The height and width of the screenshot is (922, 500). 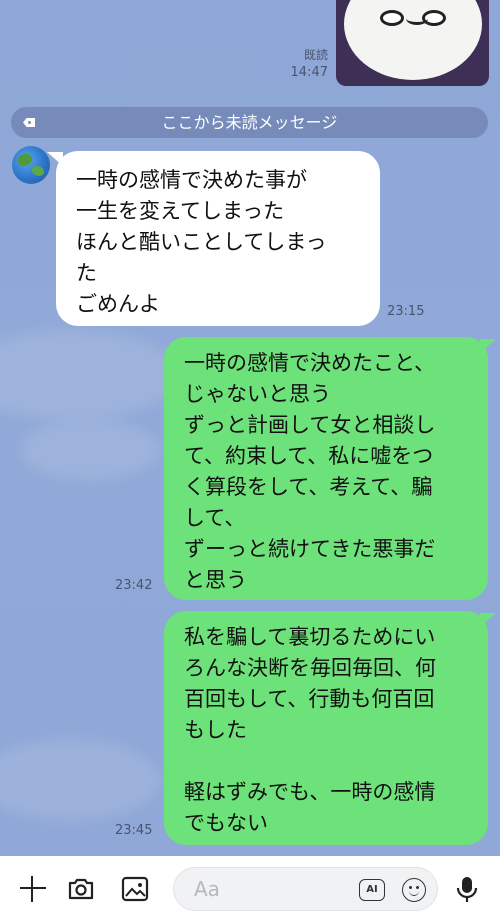 What do you see at coordinates (135, 889) in the screenshot?
I see `image-icon` at bounding box center [135, 889].